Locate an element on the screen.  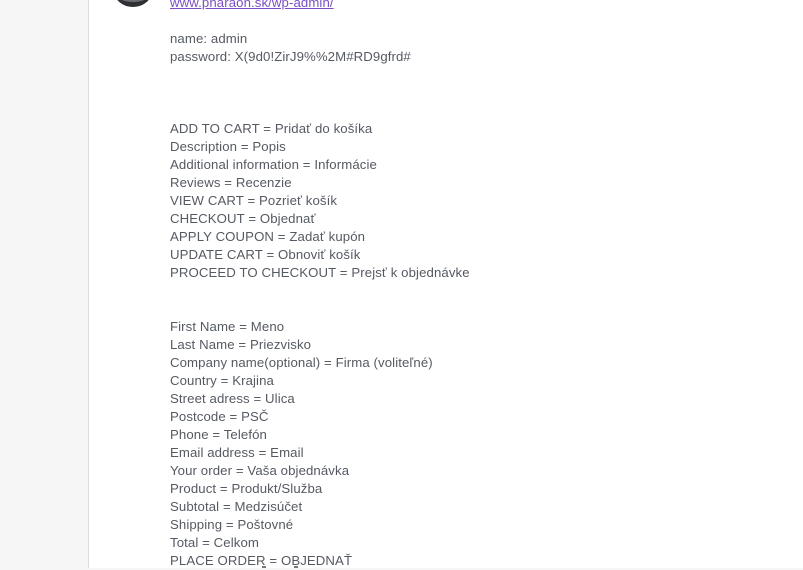
translation-line: Email address = Email is located at coordinates (237, 452).